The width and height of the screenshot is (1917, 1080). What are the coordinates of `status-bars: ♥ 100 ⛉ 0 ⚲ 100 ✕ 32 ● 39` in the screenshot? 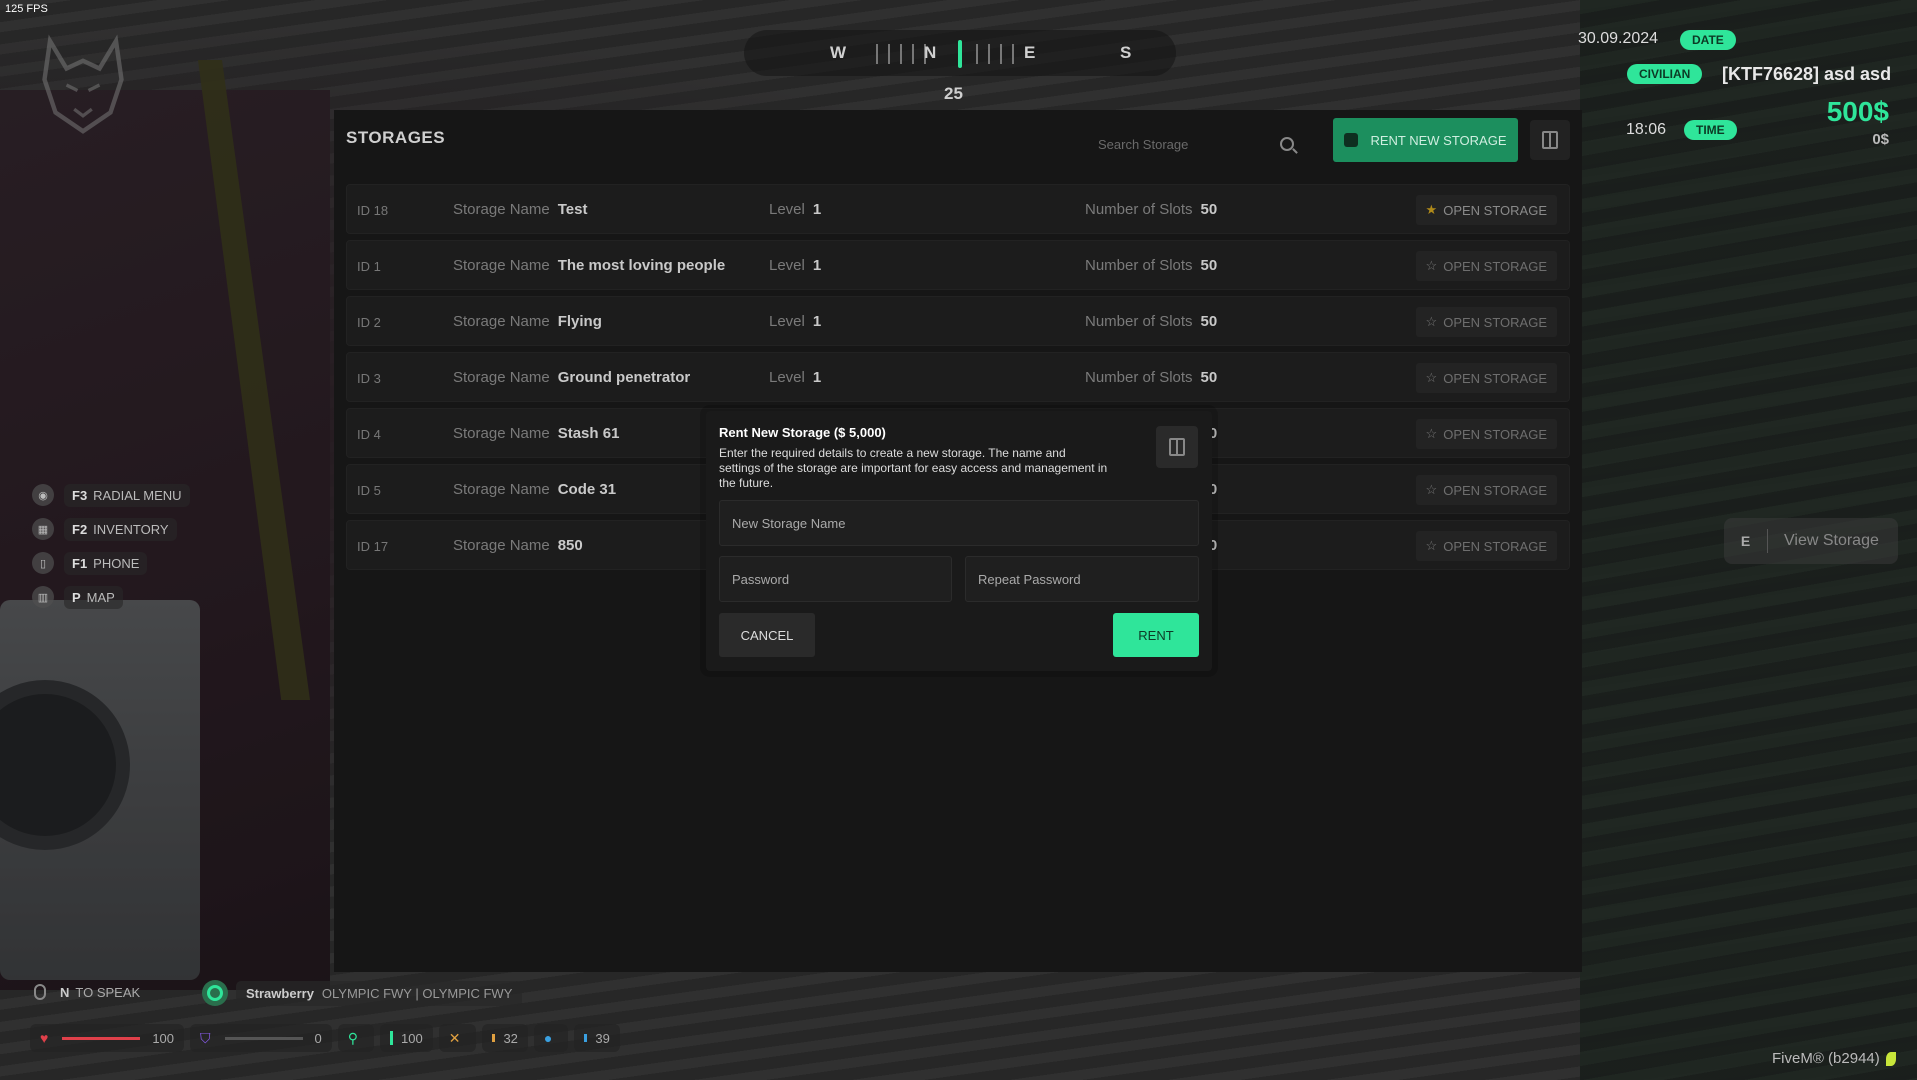 It's located at (325, 1038).